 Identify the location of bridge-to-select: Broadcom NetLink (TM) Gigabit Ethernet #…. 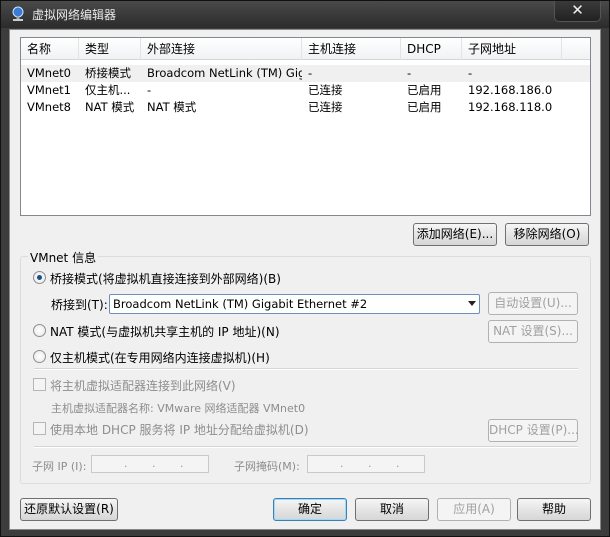
(294, 304).